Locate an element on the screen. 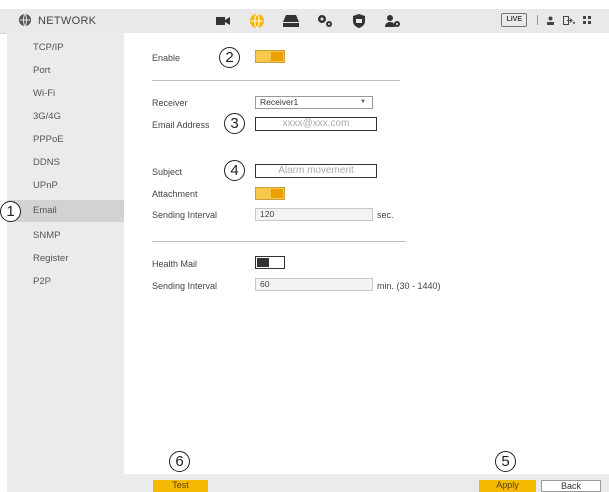 The width and height of the screenshot is (609, 492). callout-4: 4 is located at coordinates (234, 170).